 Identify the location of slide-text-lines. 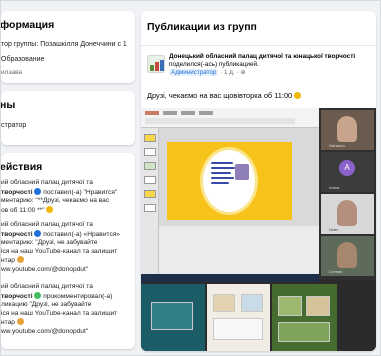
(224, 174).